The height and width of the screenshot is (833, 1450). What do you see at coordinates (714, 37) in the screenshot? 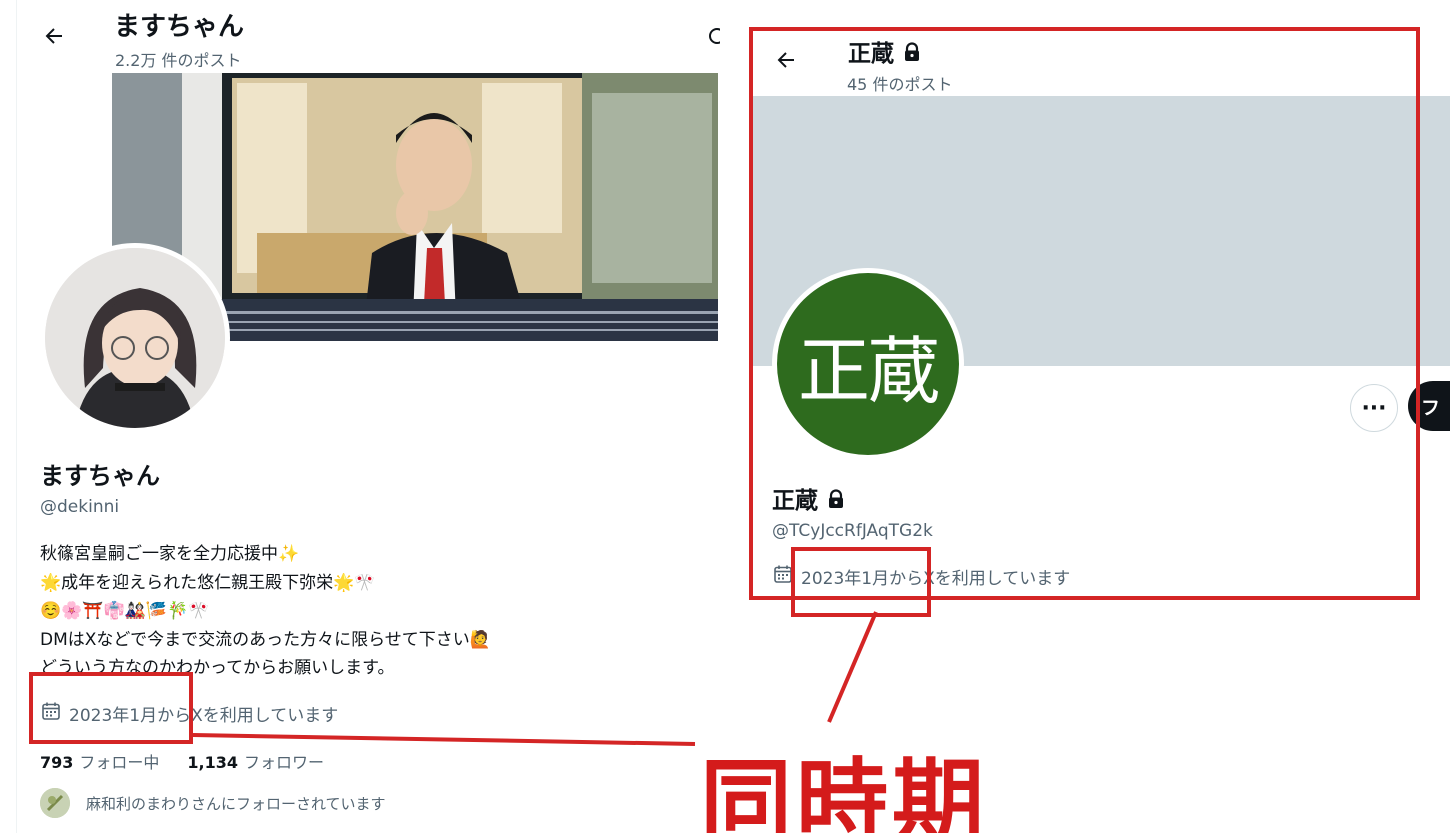
I see `search-icon` at bounding box center [714, 37].